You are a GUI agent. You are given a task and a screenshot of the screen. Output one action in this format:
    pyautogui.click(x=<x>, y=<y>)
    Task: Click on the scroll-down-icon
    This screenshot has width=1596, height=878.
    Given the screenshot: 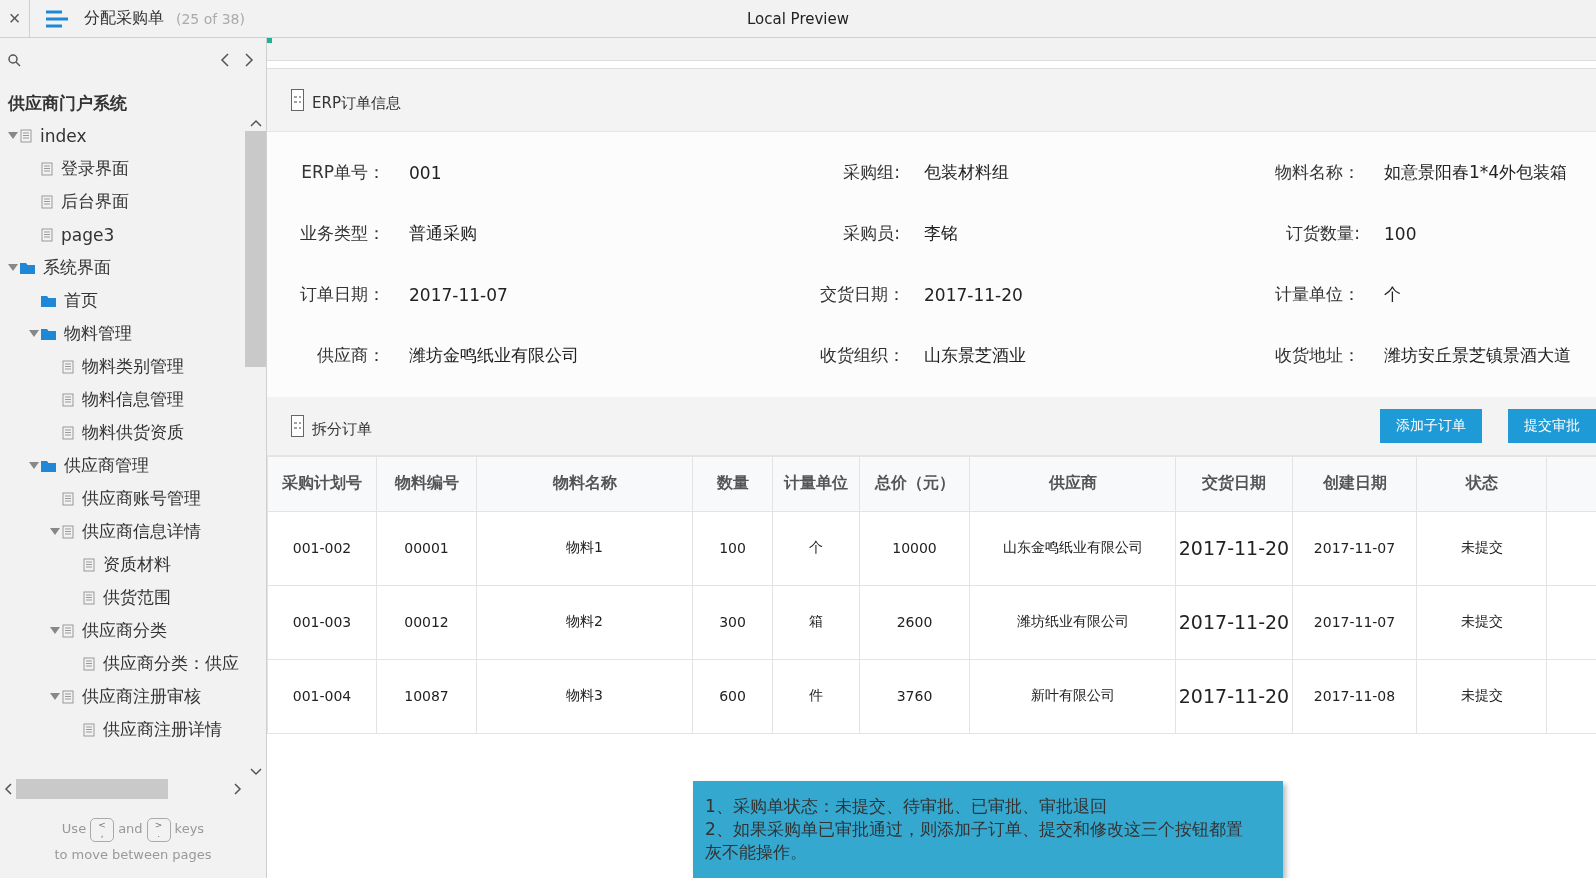 What is the action you would take?
    pyautogui.click(x=255, y=772)
    